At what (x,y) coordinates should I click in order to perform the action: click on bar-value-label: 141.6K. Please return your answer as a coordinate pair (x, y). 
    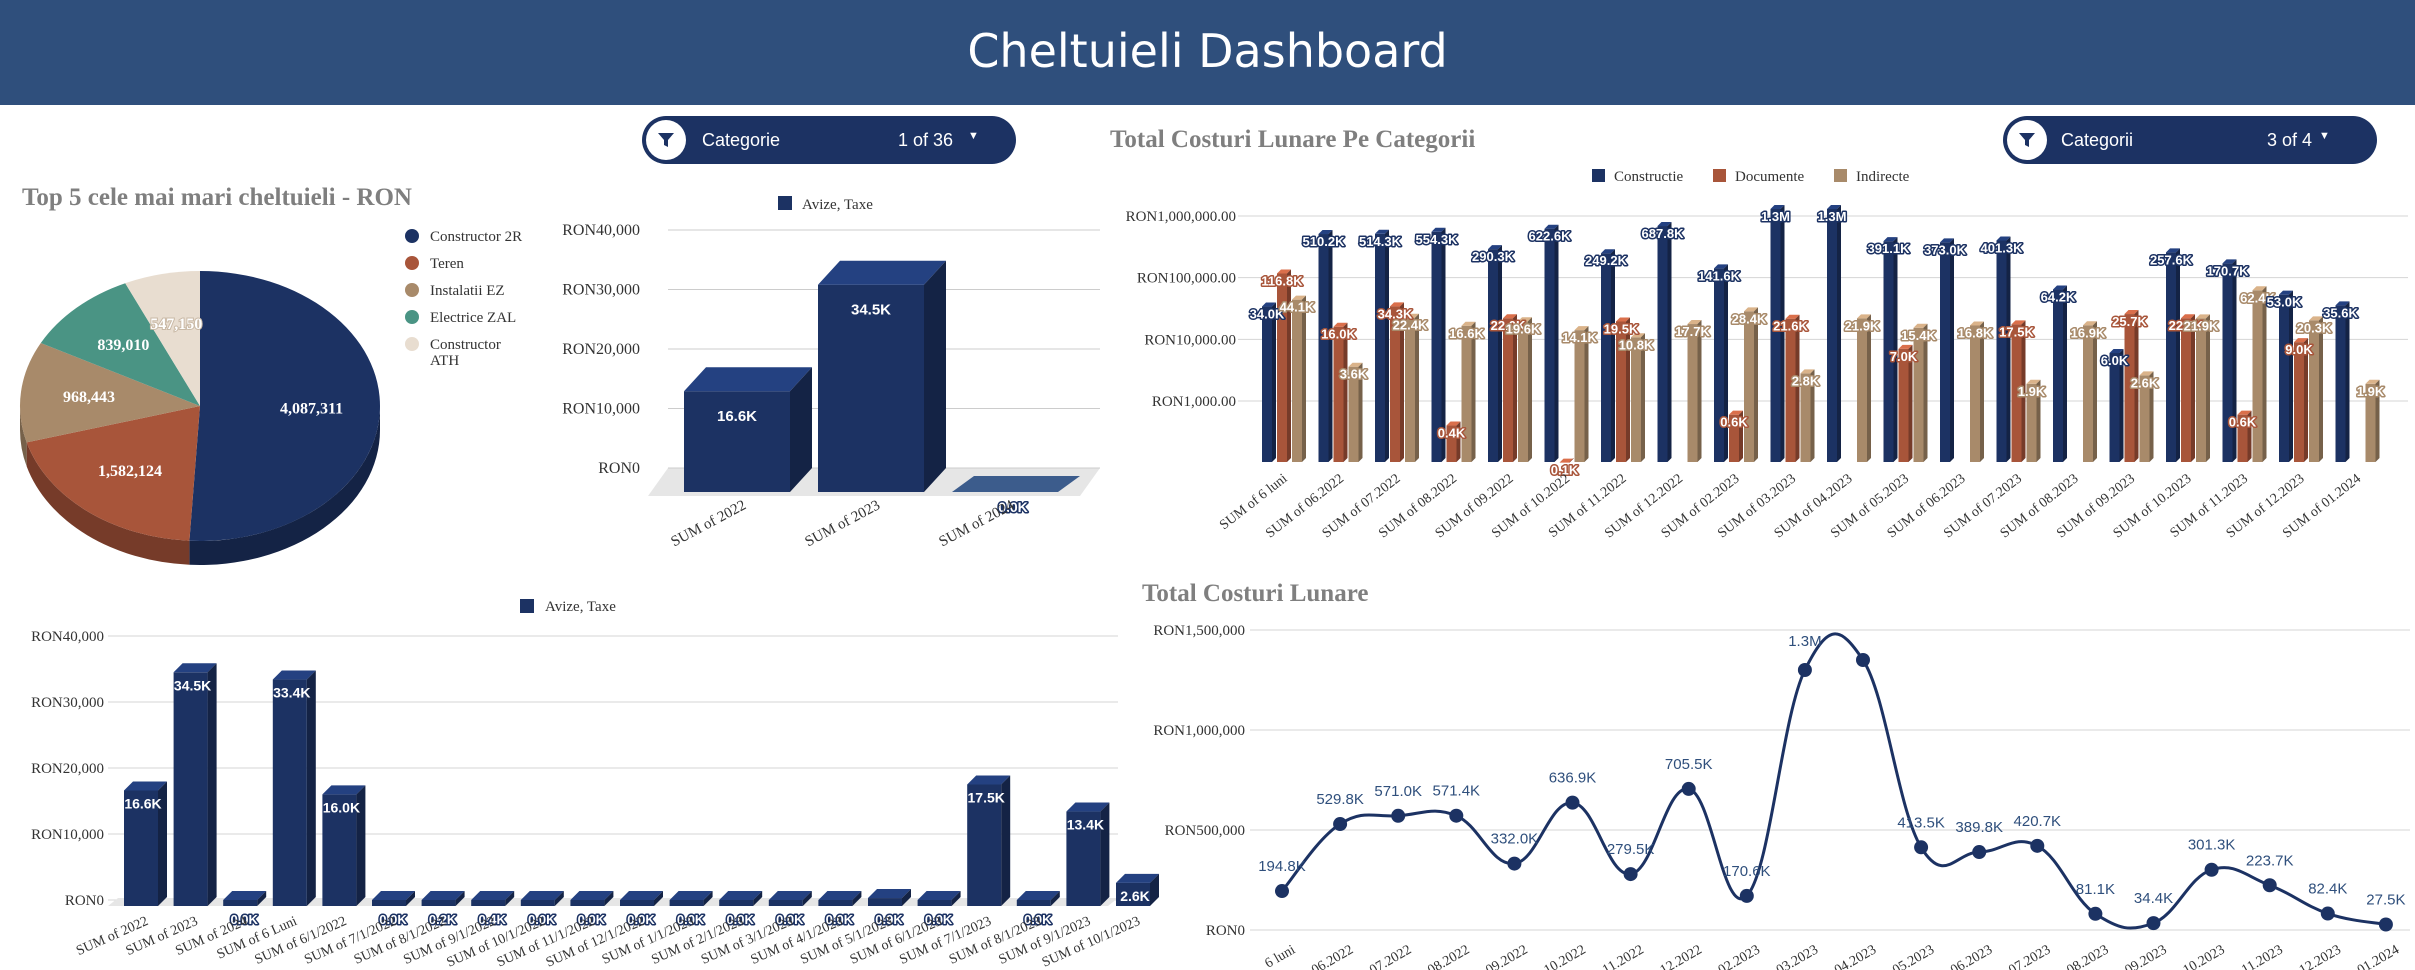
    Looking at the image, I should click on (1719, 275).